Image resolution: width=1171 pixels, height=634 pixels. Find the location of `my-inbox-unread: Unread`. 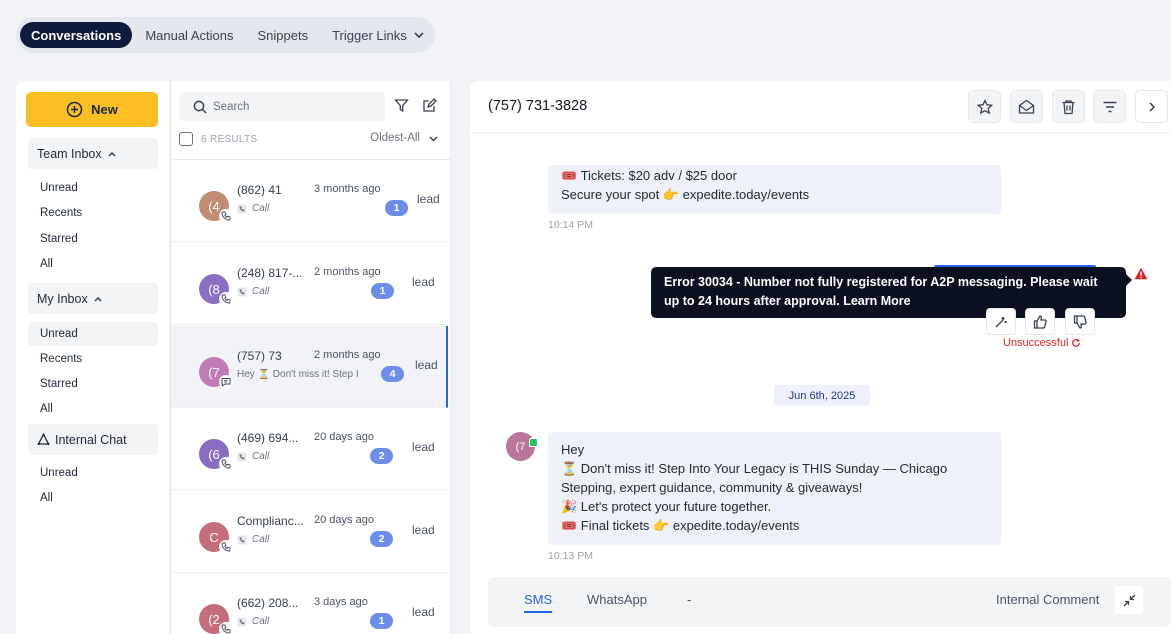

my-inbox-unread: Unread is located at coordinates (93, 334).